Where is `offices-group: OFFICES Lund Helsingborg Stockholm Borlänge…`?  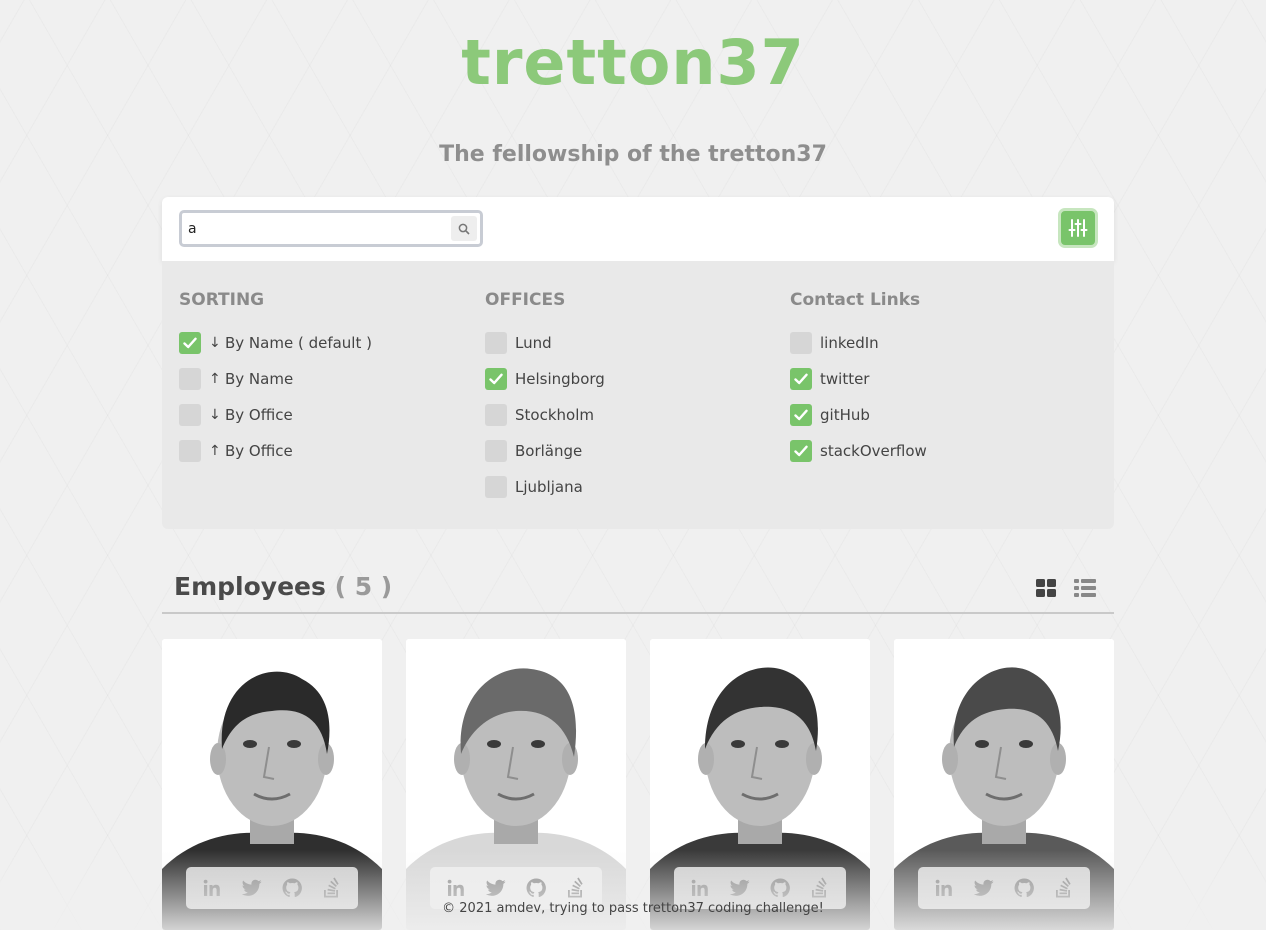
offices-group: OFFICES Lund Helsingborg Stockholm Borlänge… is located at coordinates (545, 397).